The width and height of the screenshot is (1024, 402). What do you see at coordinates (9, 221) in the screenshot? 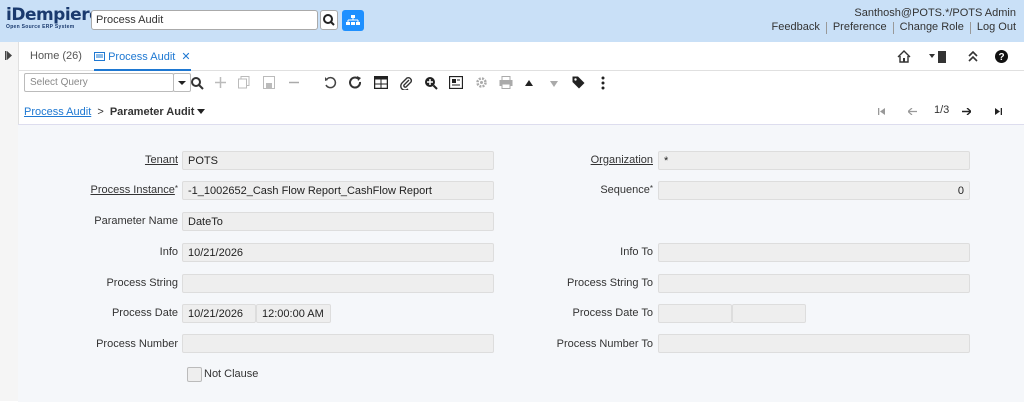
I see `west-panel-collapsed` at bounding box center [9, 221].